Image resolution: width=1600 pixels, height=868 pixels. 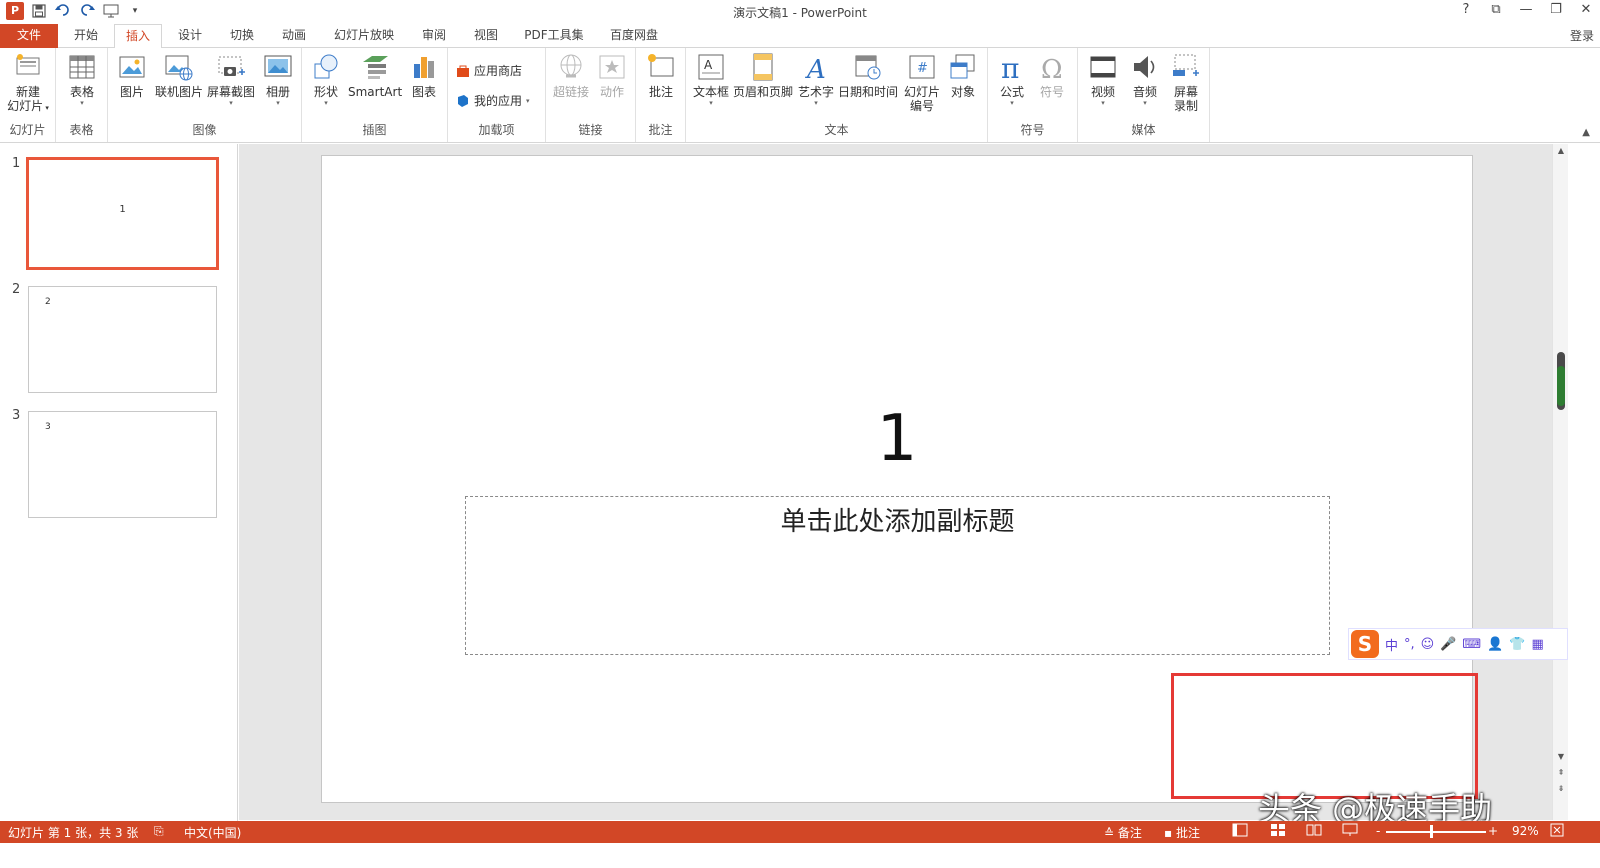 What do you see at coordinates (364, 36) in the screenshot?
I see `tab-slideshow: 幻灯片放映` at bounding box center [364, 36].